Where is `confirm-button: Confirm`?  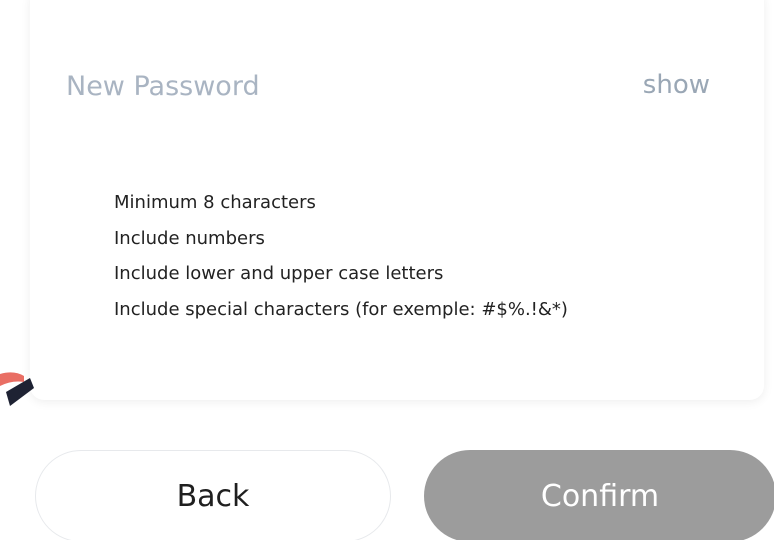
confirm-button: Confirm is located at coordinates (599, 495).